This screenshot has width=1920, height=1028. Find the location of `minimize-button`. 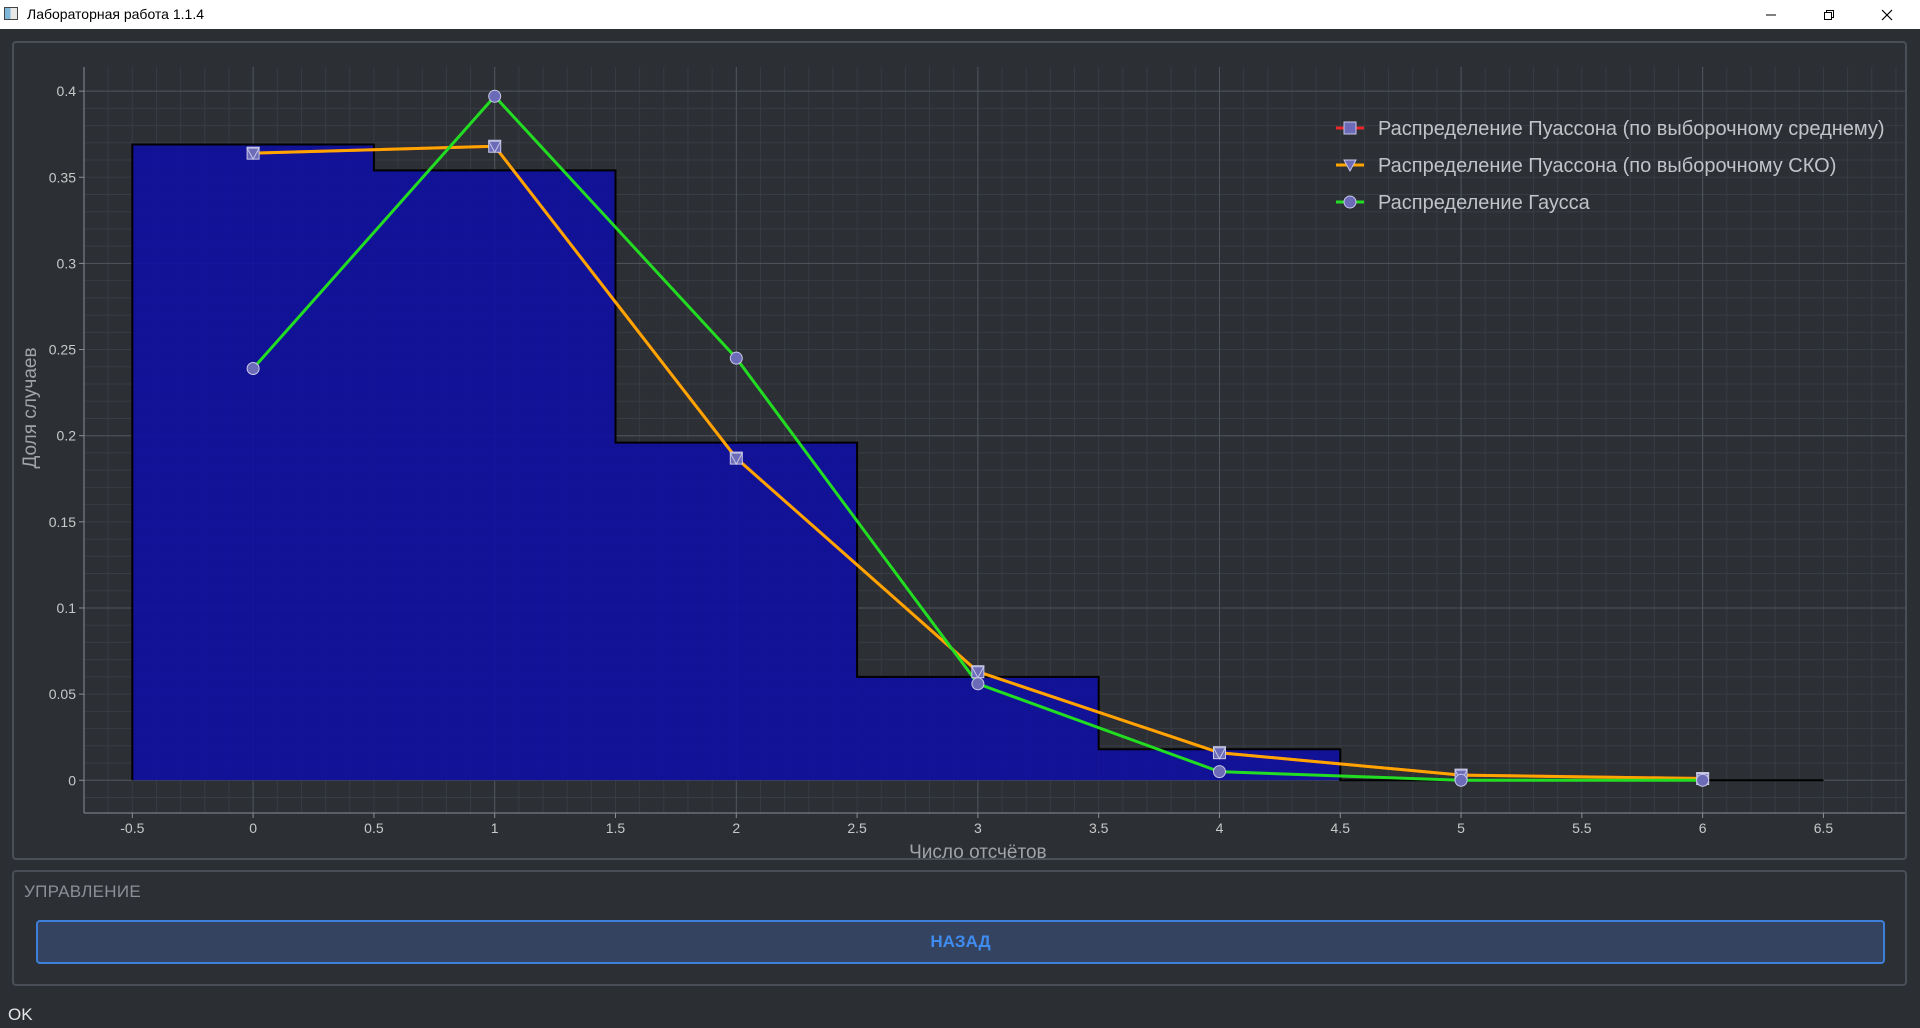

minimize-button is located at coordinates (1771, 14).